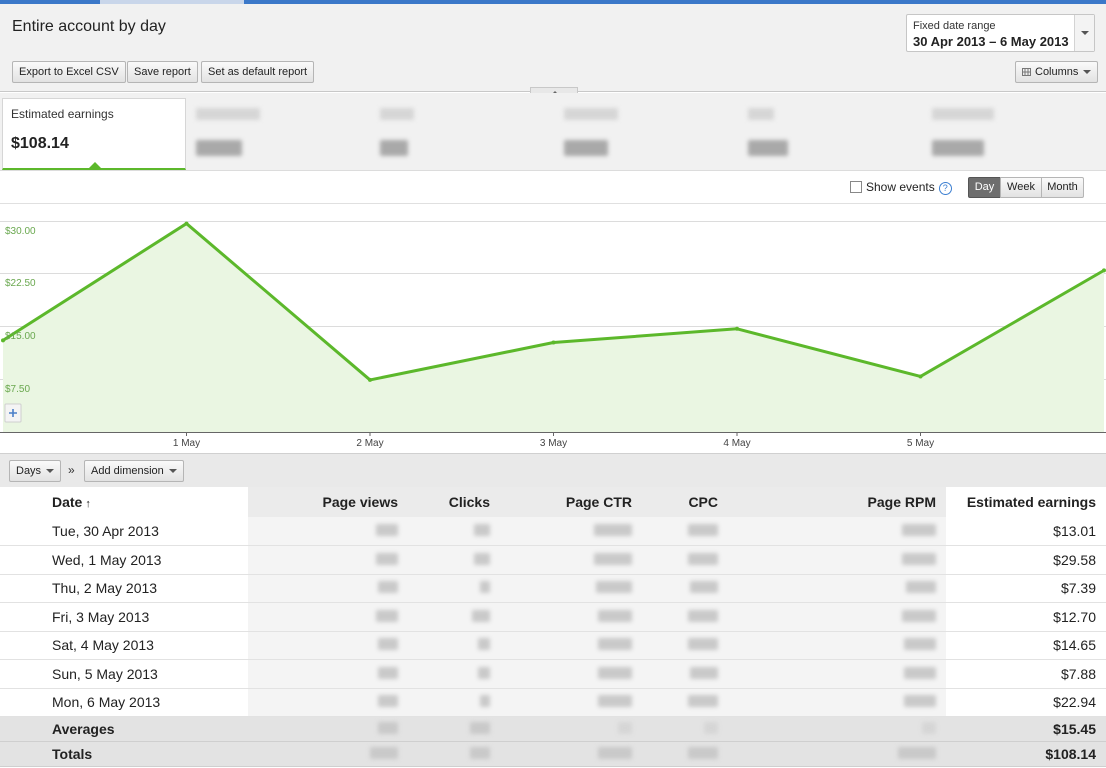  I want to click on columns-button: Columns, so click(1057, 72).